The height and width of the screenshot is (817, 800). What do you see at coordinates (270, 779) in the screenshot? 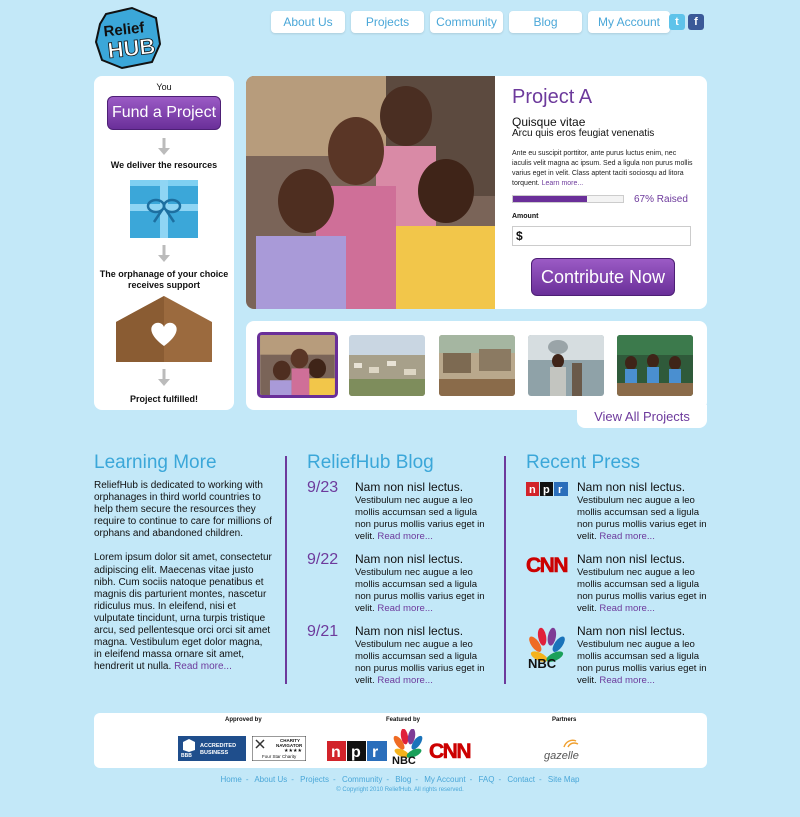
I see `footer-link-about-us: About Us` at bounding box center [270, 779].